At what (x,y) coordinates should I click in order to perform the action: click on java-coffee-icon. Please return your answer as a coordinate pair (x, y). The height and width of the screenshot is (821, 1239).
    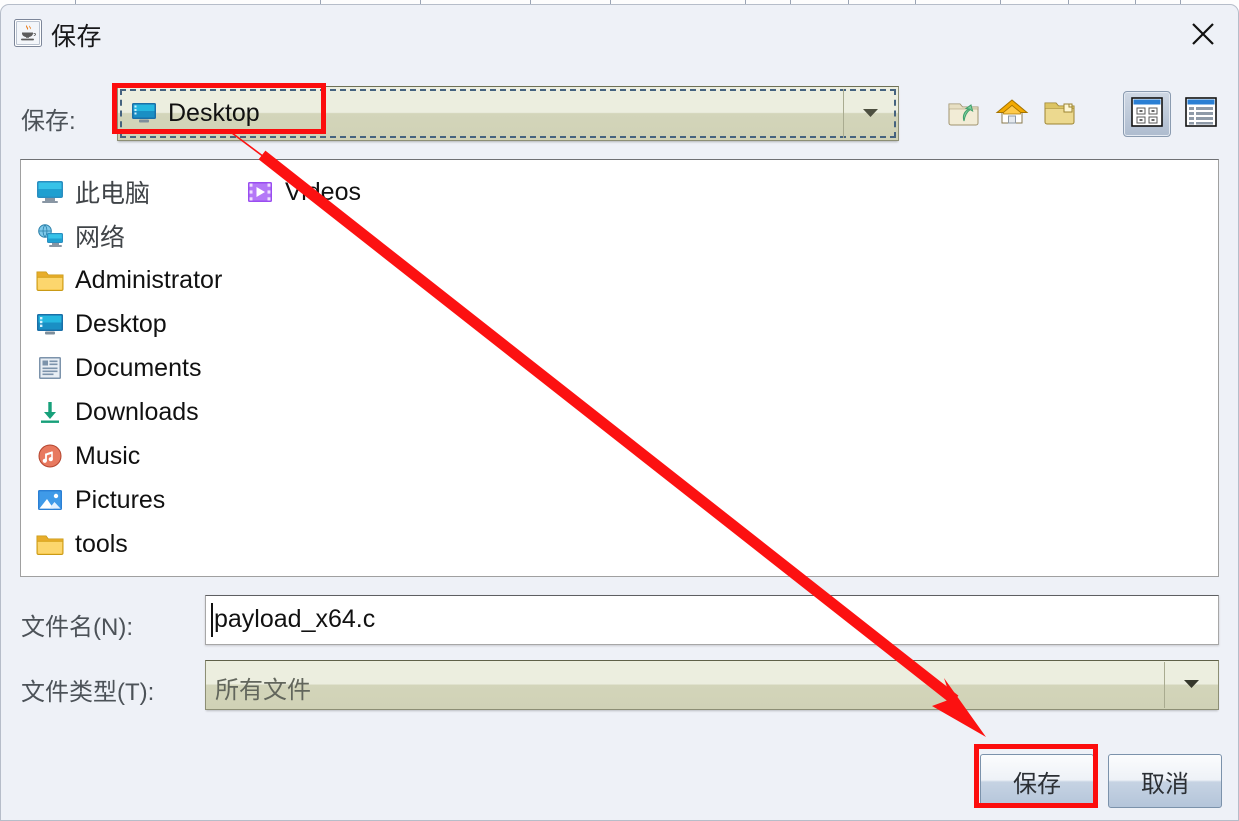
    Looking at the image, I should click on (28, 33).